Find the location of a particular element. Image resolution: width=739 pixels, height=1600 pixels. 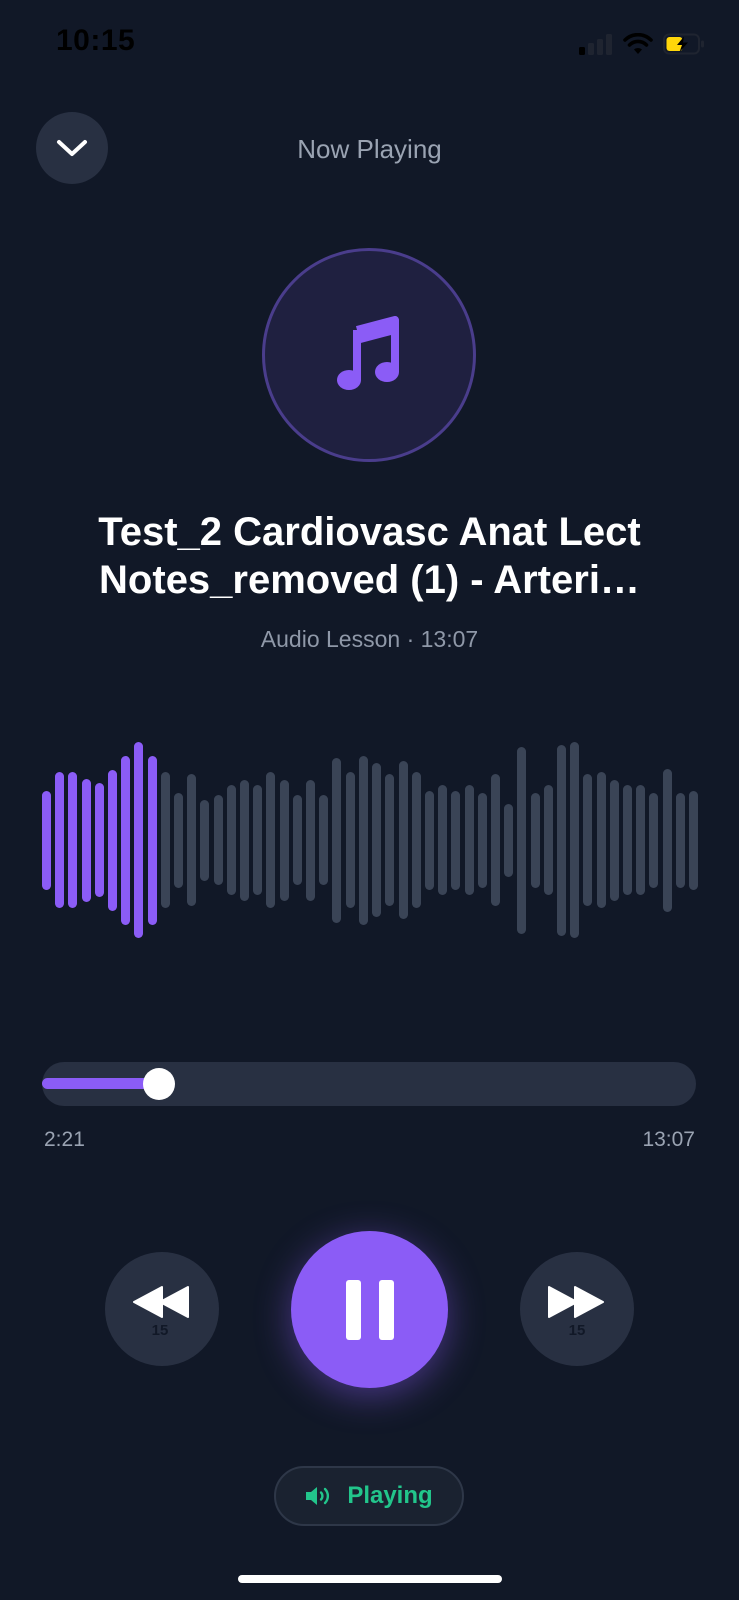

skip-back-button: 15 is located at coordinates (162, 1309).